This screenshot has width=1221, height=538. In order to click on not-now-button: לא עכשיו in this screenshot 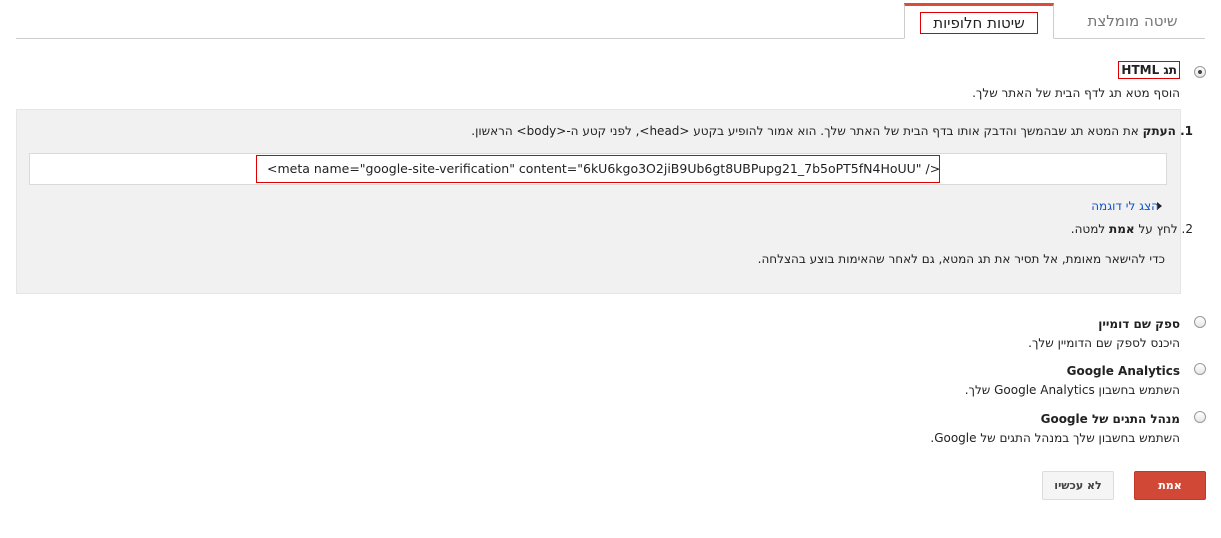, I will do `click(1078, 485)`.